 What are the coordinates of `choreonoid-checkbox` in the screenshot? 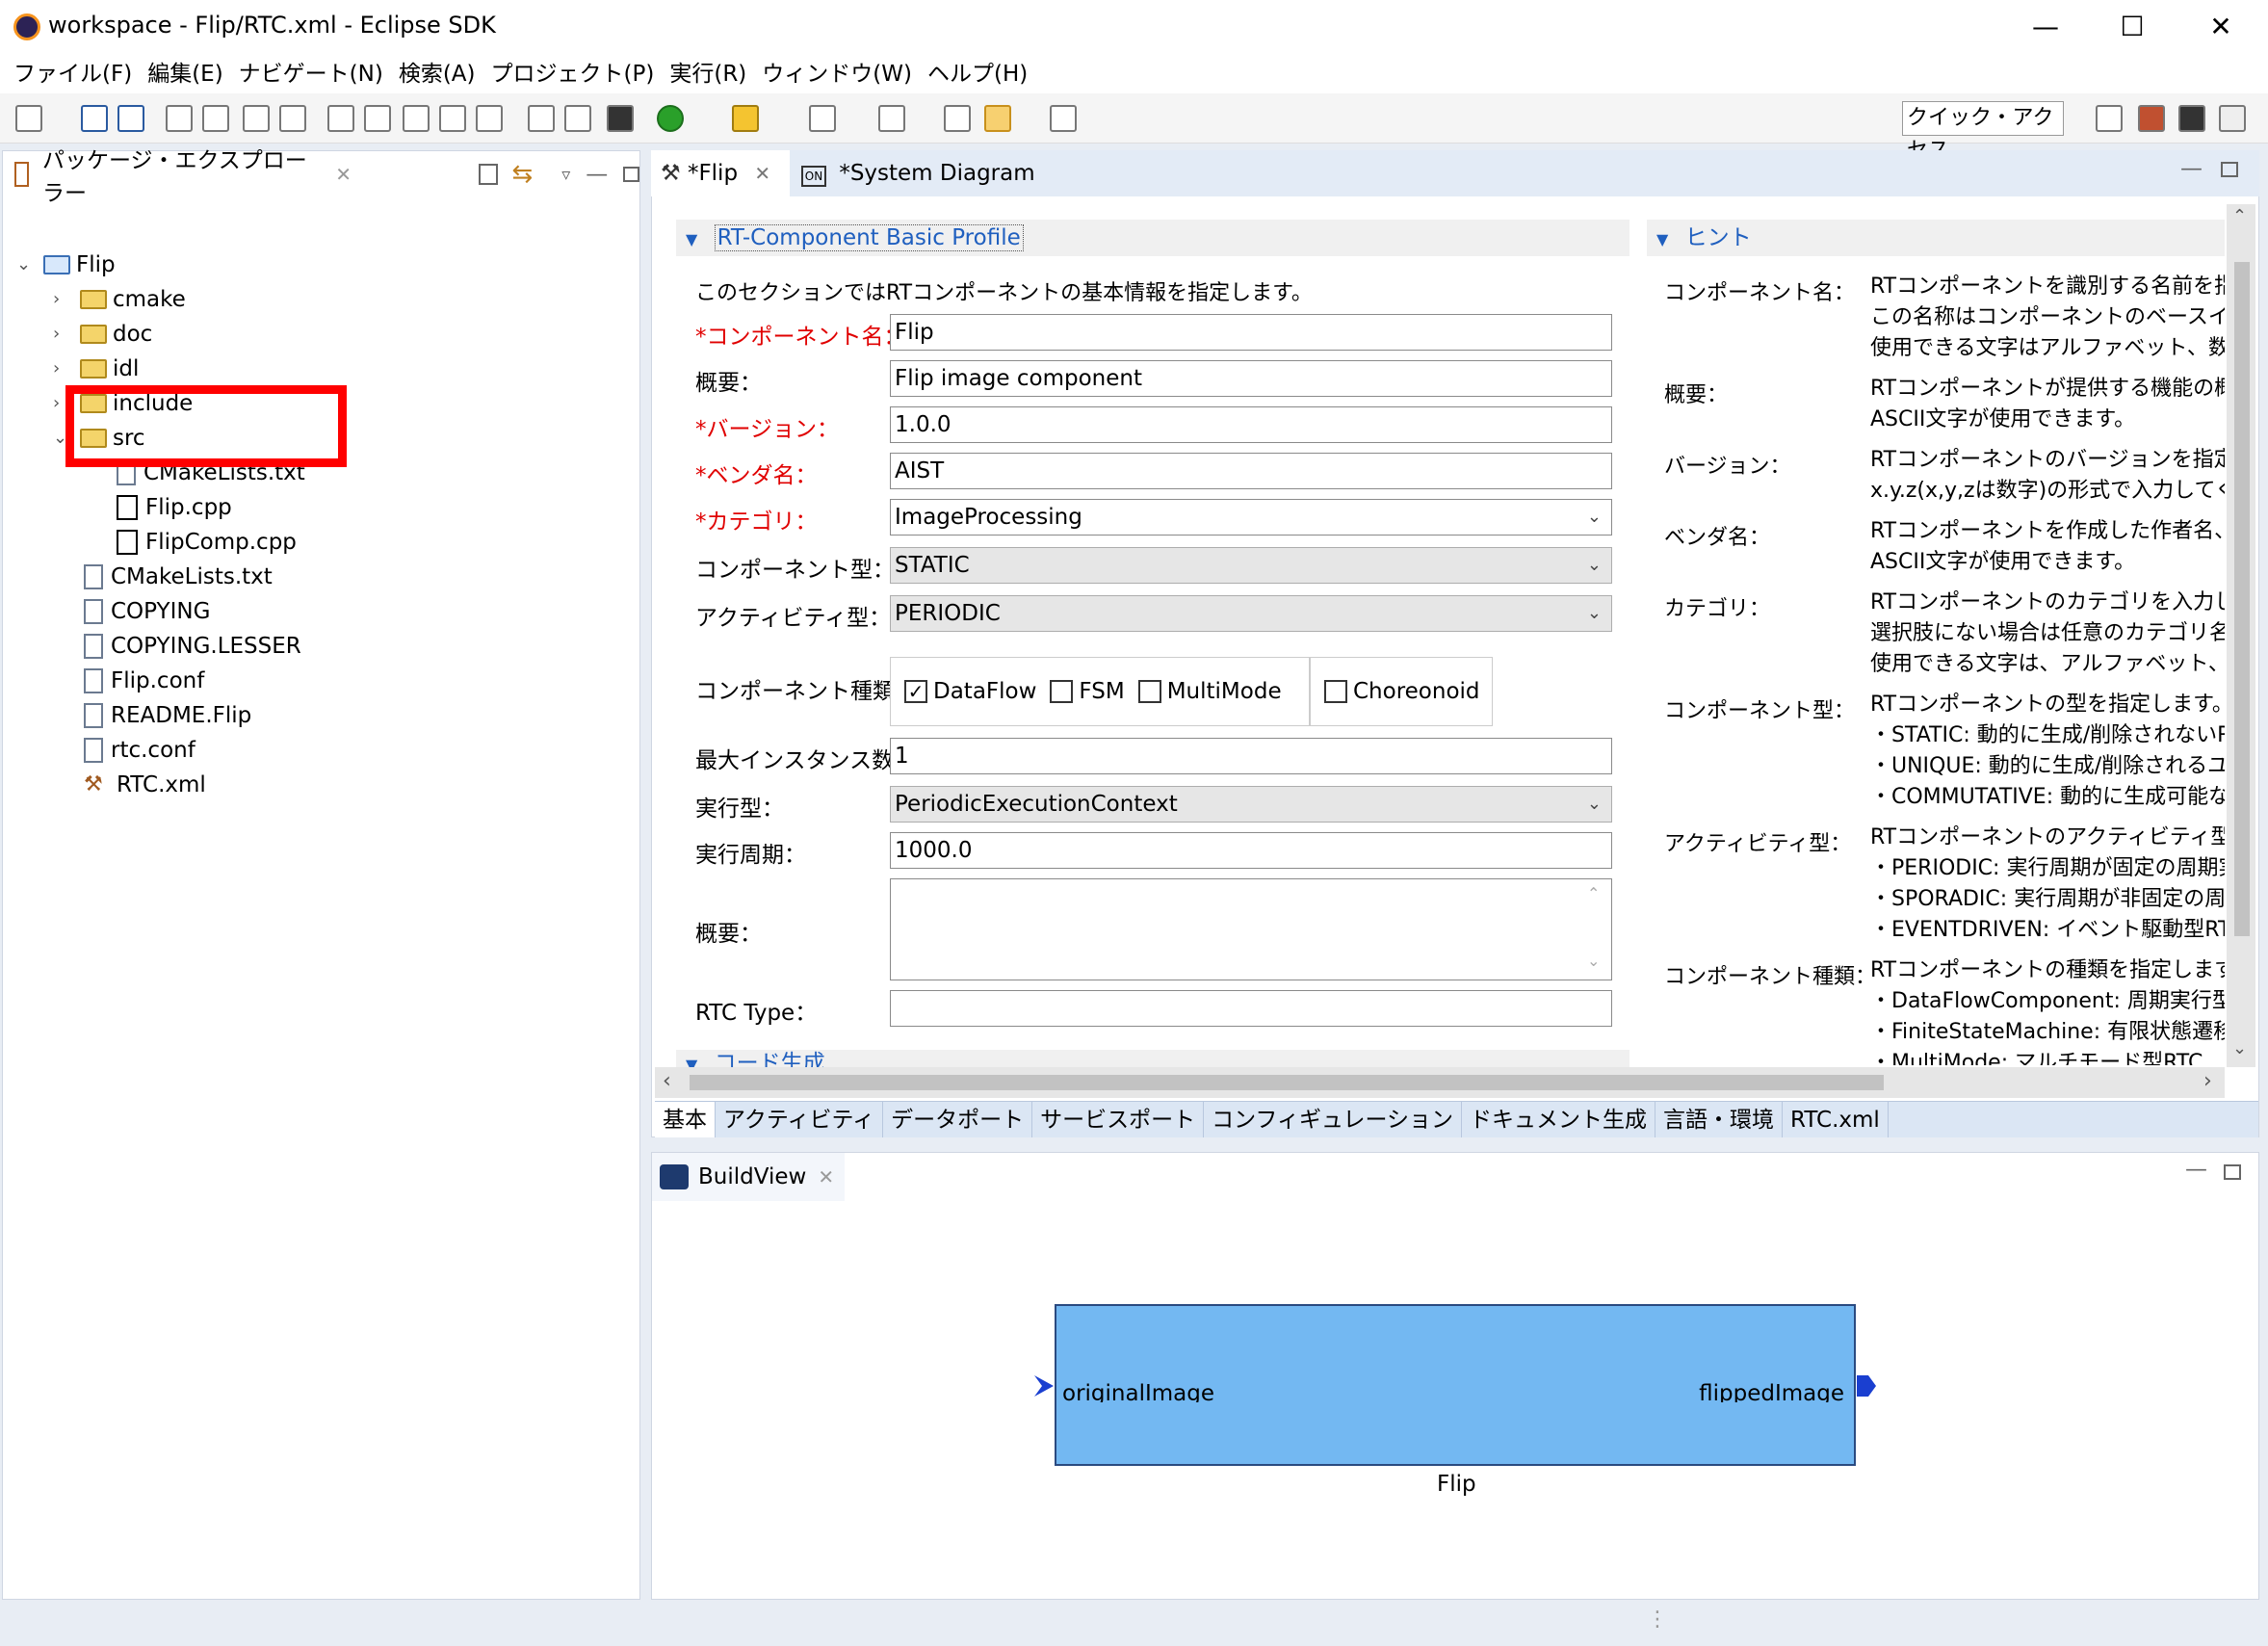 It's located at (1335, 691).